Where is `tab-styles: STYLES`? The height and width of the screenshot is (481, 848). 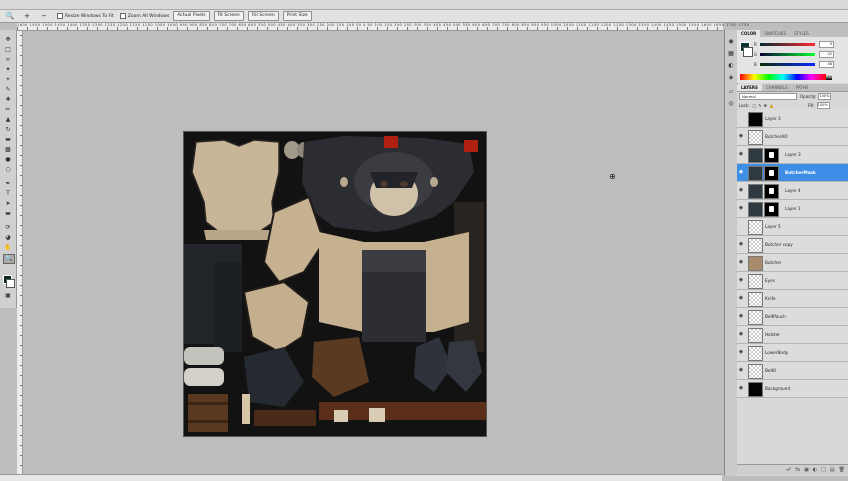 tab-styles: STYLES is located at coordinates (801, 33).